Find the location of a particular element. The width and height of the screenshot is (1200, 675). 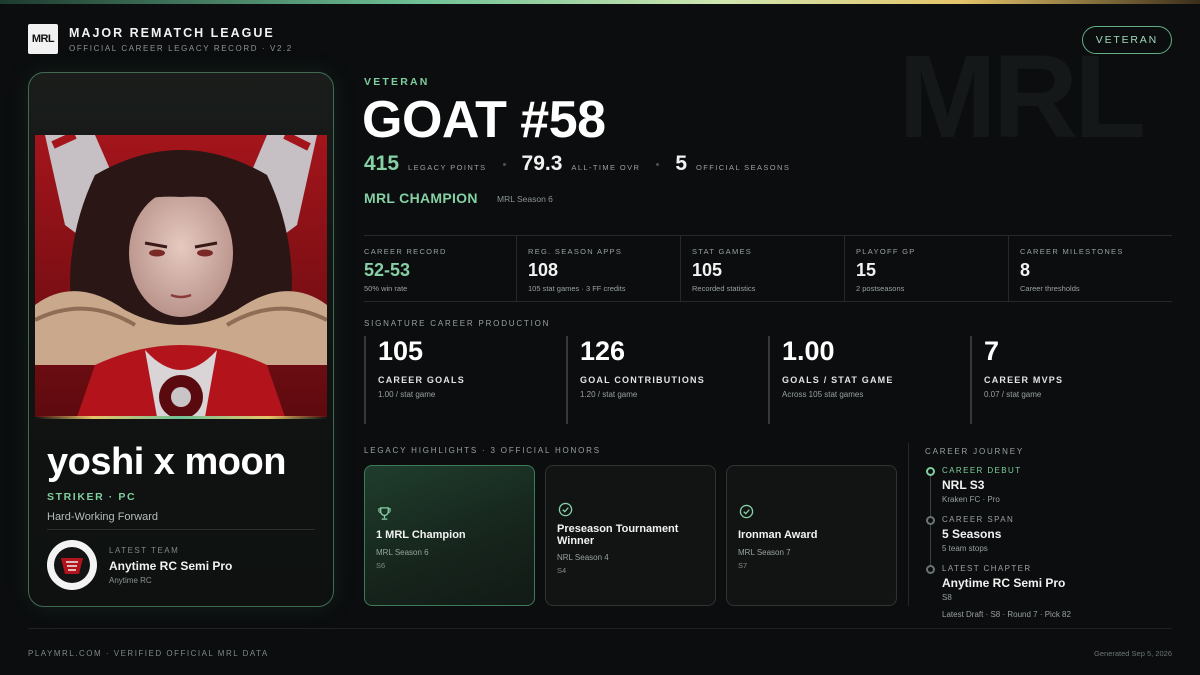

summary-value: 8 is located at coordinates (1025, 270).